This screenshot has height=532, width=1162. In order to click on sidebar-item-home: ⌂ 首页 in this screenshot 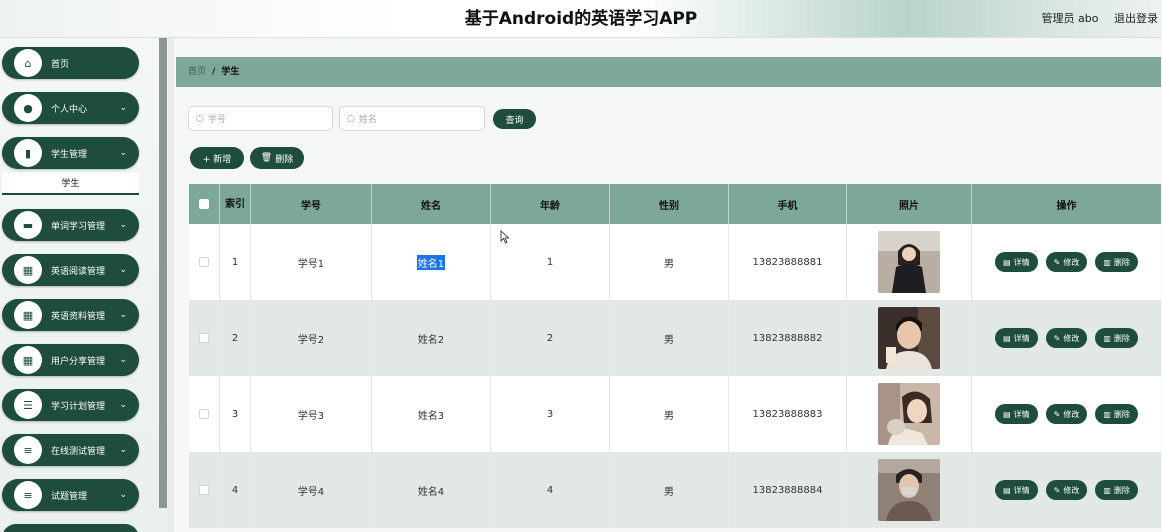, I will do `click(70, 63)`.